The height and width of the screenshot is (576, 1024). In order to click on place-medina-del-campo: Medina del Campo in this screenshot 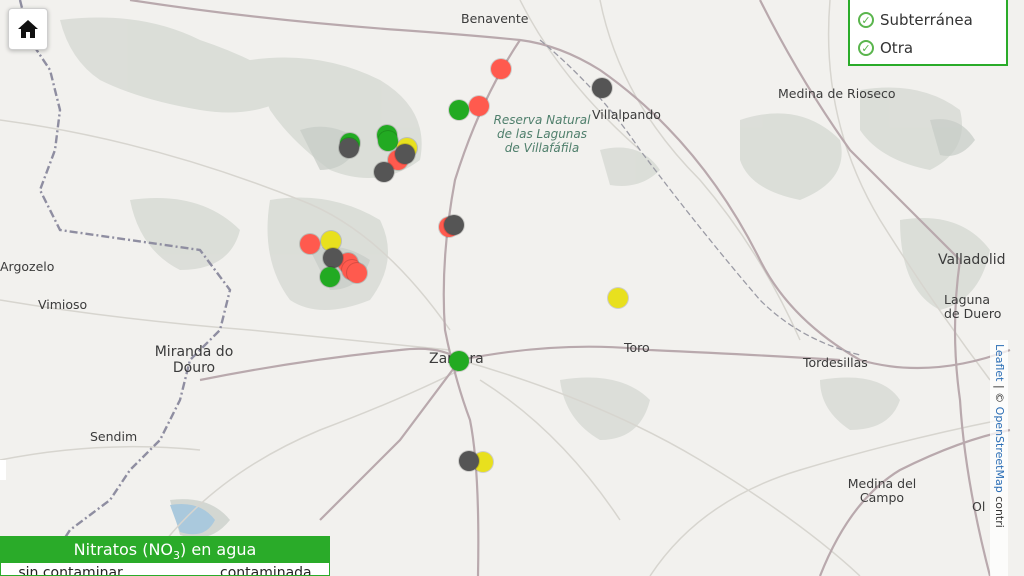, I will do `click(882, 491)`.